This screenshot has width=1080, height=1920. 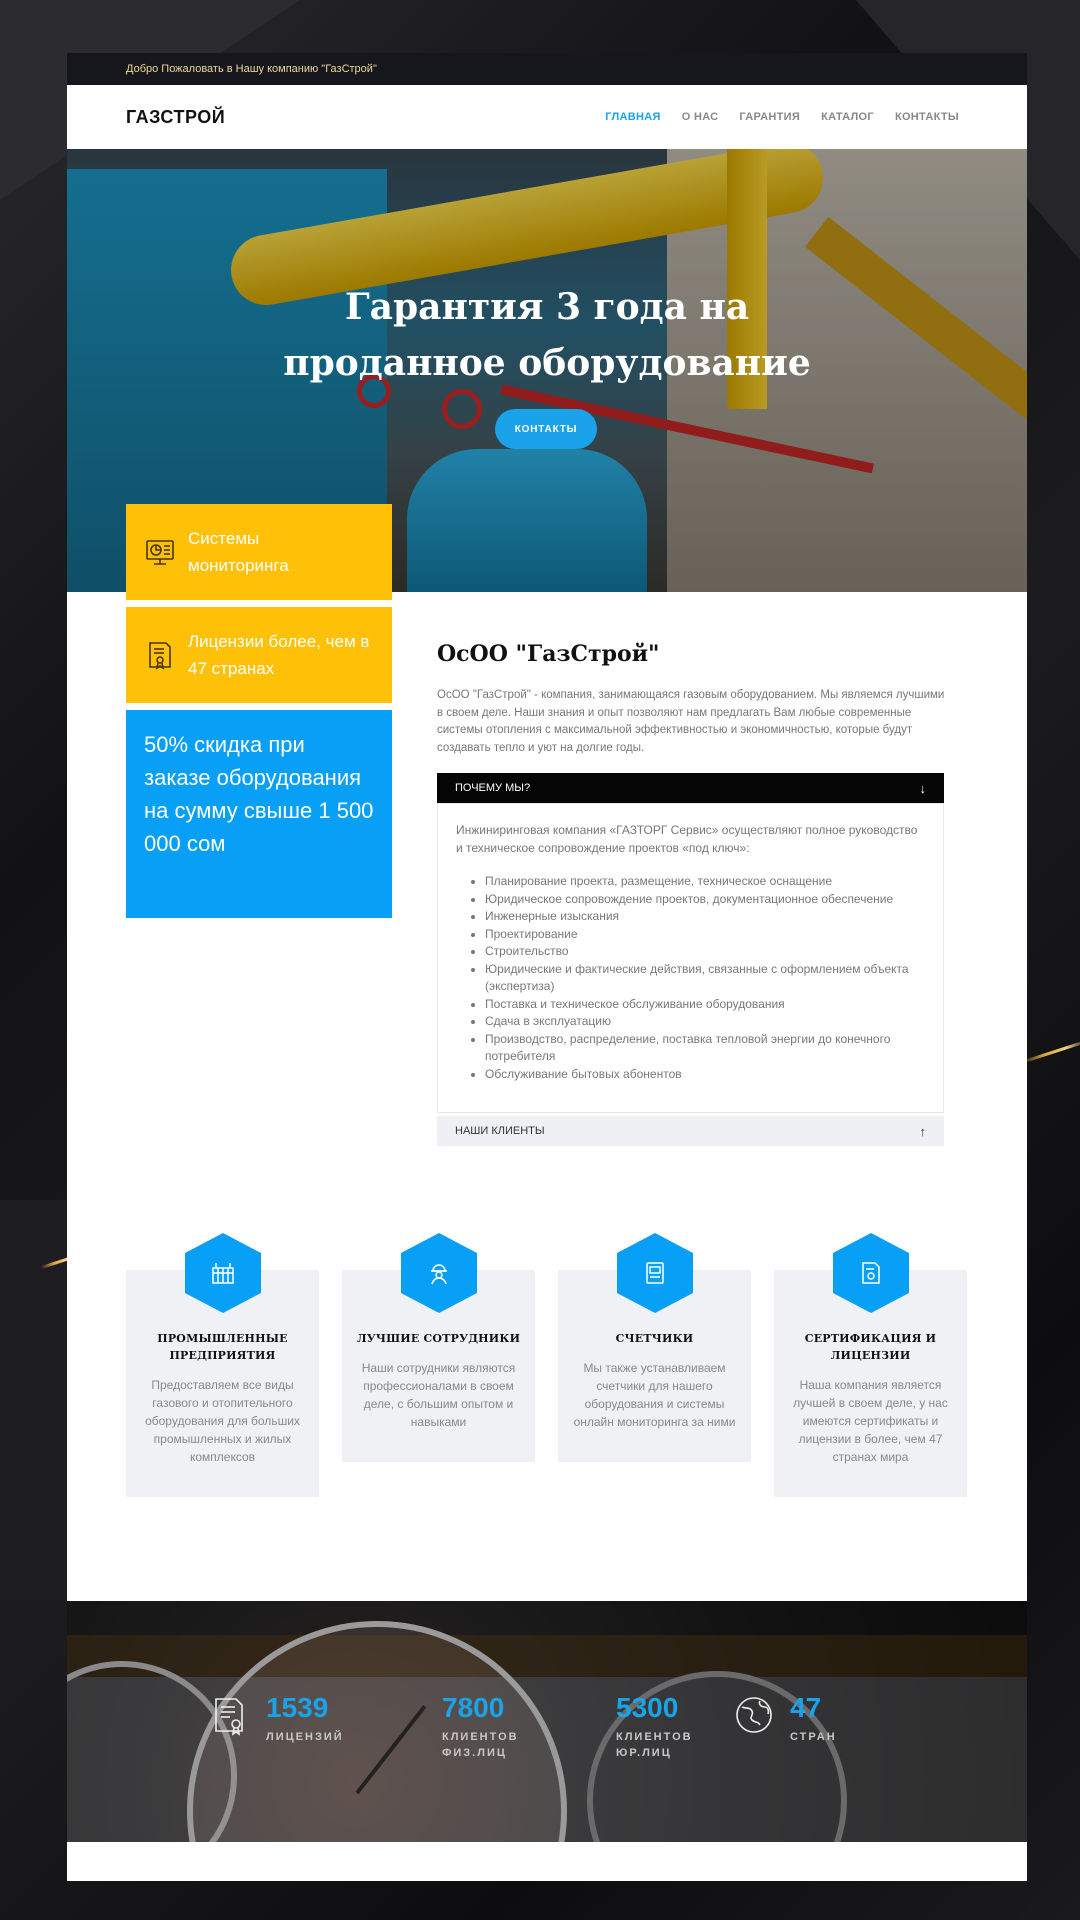 What do you see at coordinates (927, 117) in the screenshot?
I see `nav-contacts: КОНТАКТЫ` at bounding box center [927, 117].